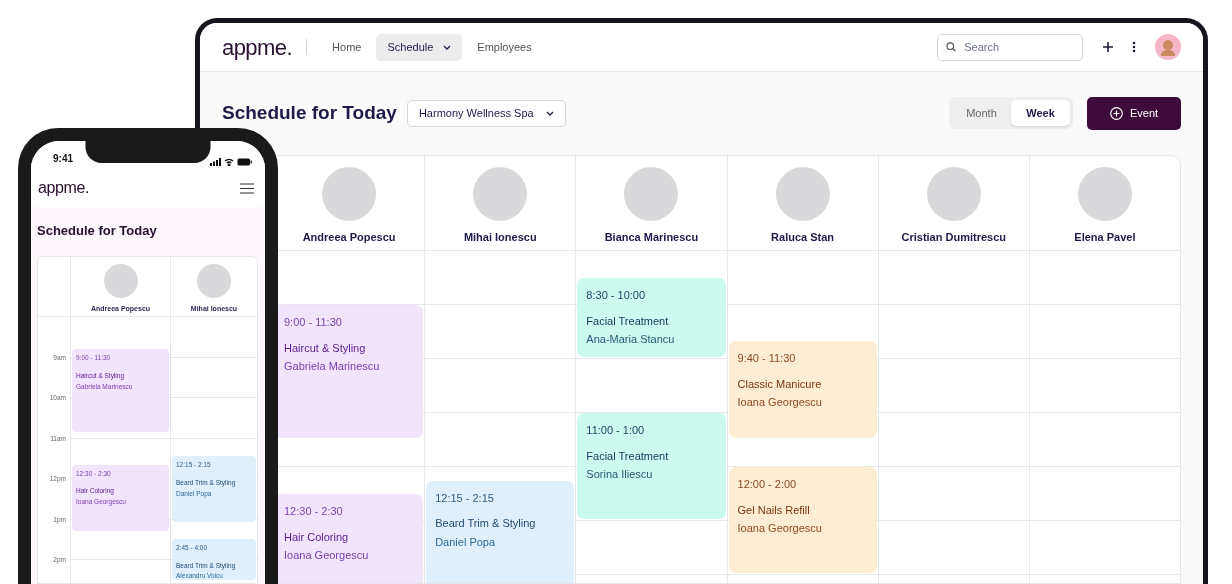  What do you see at coordinates (803, 237) in the screenshot?
I see `staff-name: Raluca Stan` at bounding box center [803, 237].